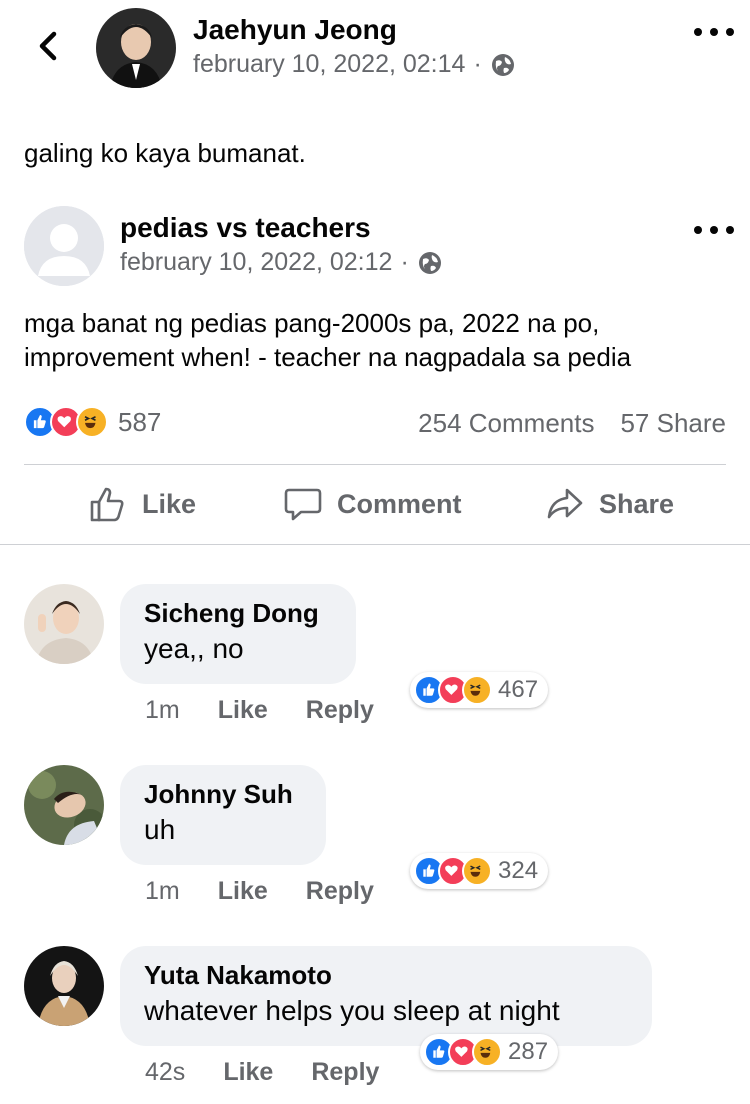 Image resolution: width=750 pixels, height=1104 pixels. Describe the element at coordinates (256, 262) in the screenshot. I see `shared-timestamp-text: february 10, 2022, 02:12` at that location.